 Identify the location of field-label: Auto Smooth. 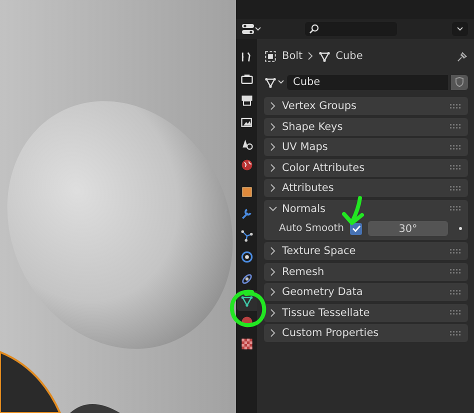
(311, 228).